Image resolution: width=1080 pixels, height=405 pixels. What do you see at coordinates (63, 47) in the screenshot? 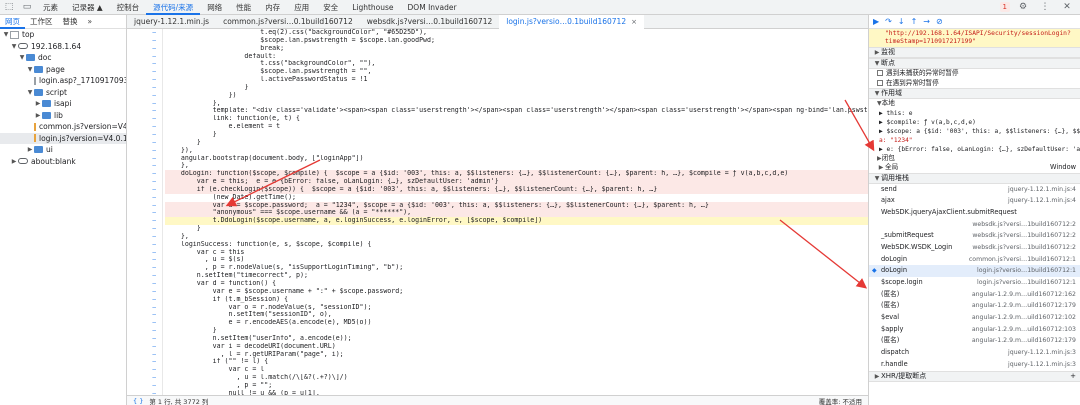
I see `tree-item: ▼ 192.168.1.64` at bounding box center [63, 47].